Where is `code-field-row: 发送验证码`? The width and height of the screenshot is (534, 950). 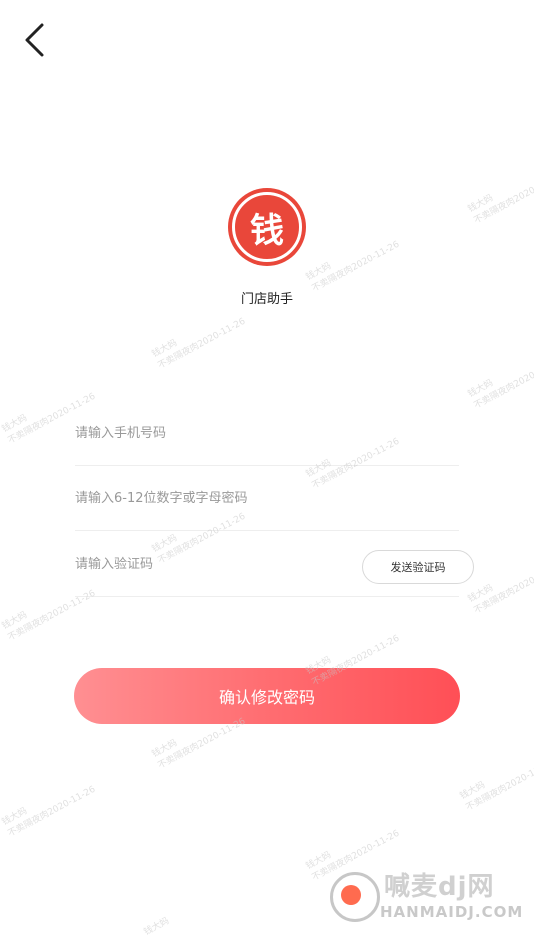
code-field-row: 发送验证码 is located at coordinates (274, 564).